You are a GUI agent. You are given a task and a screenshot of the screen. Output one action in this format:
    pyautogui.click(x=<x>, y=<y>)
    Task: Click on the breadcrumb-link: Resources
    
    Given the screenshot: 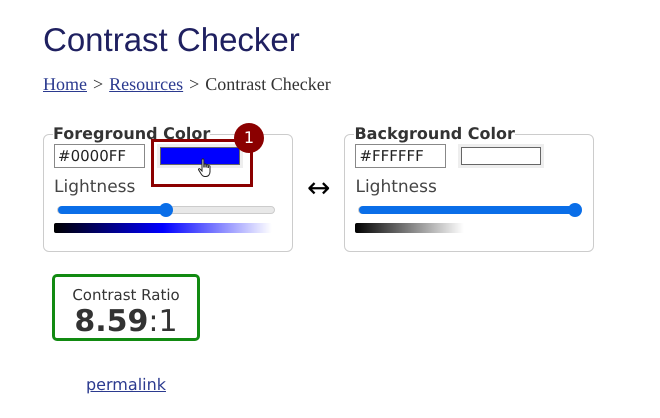 What is the action you would take?
    pyautogui.click(x=146, y=84)
    